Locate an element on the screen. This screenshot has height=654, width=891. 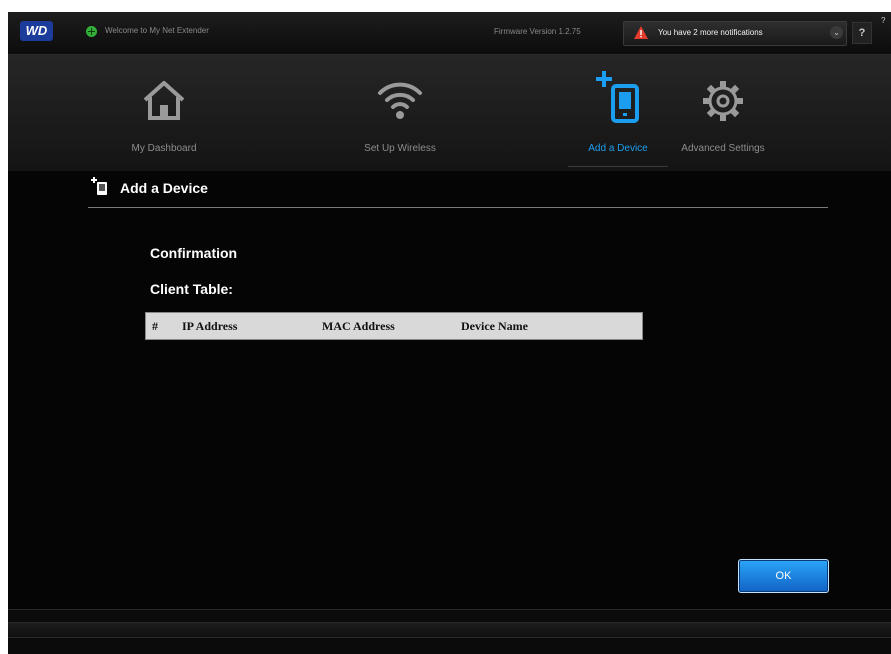
add-device-small-icon is located at coordinates (99, 186).